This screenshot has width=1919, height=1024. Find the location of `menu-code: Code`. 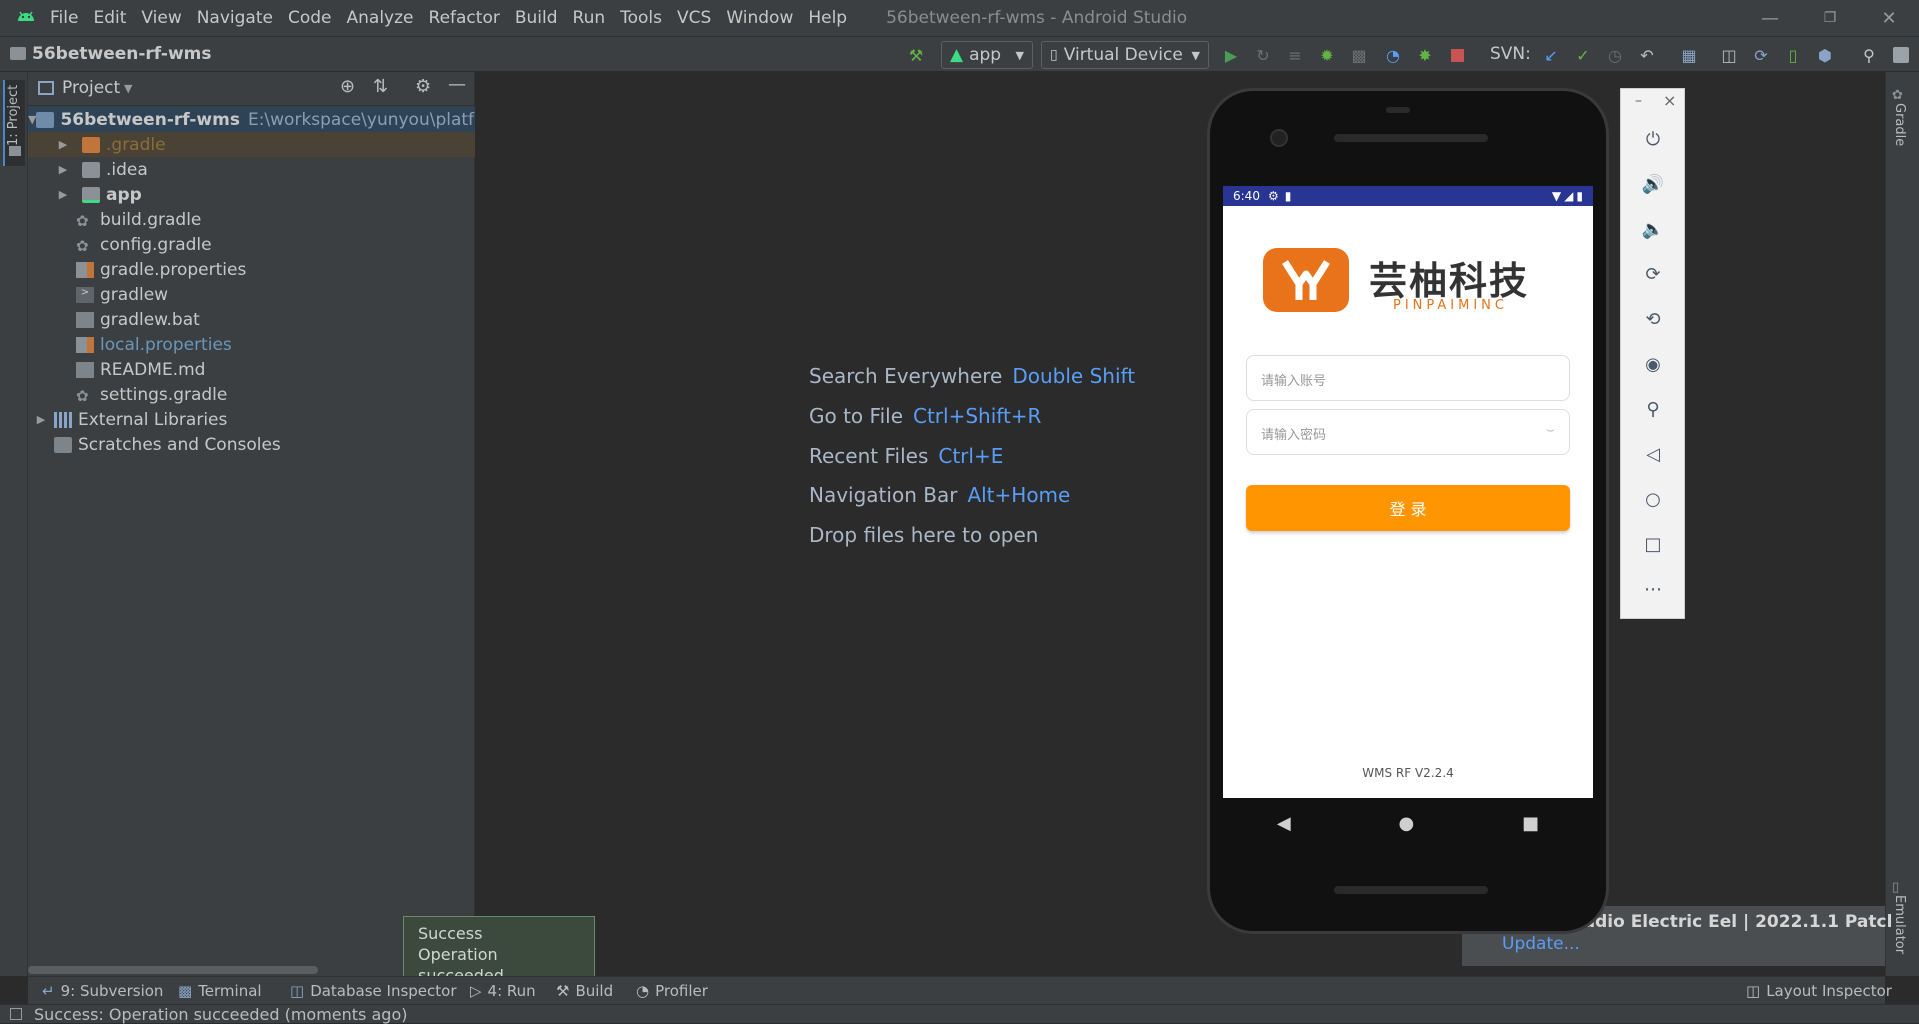

menu-code: Code is located at coordinates (310, 18).